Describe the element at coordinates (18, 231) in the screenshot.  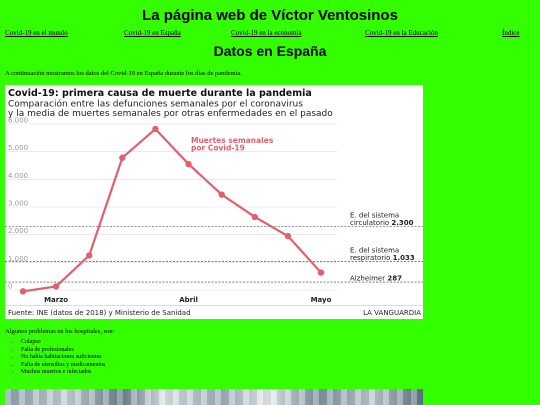
I see `y-tick-label: 2.000` at that location.